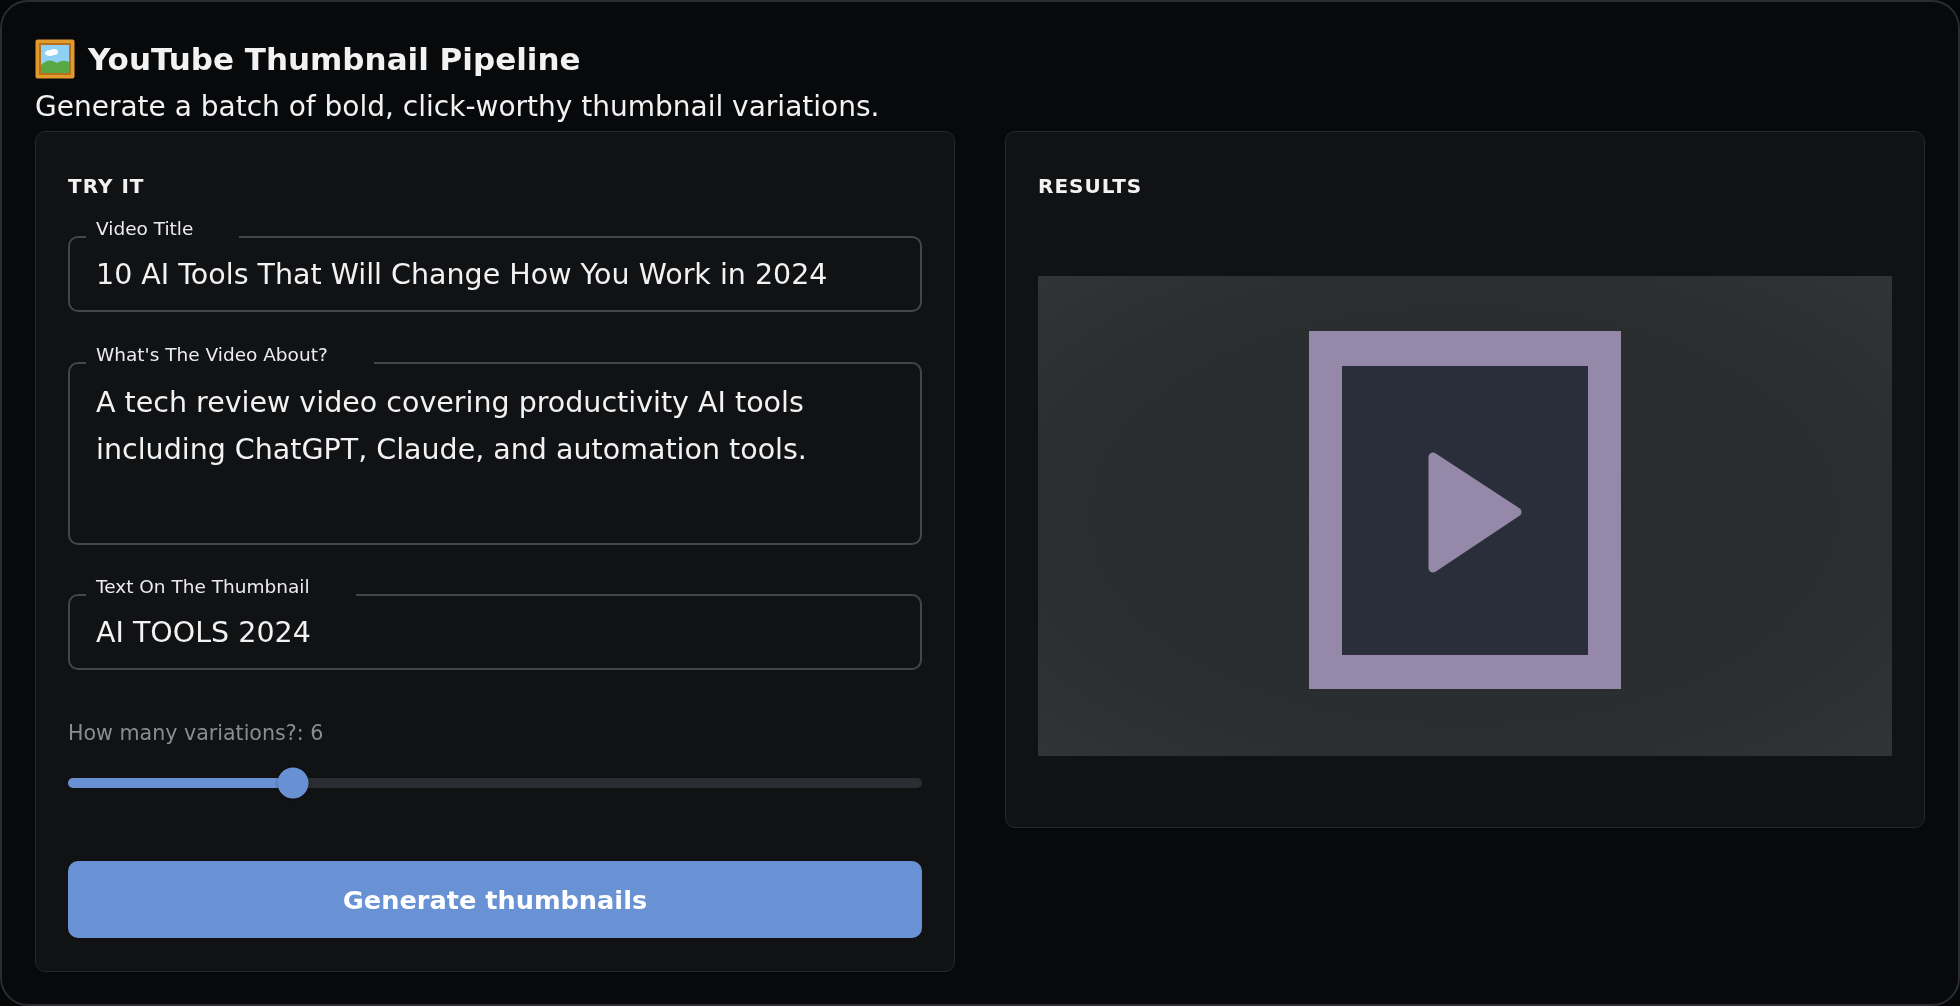  What do you see at coordinates (495, 632) in the screenshot?
I see `text-input-field: AI TOOLS 2024` at bounding box center [495, 632].